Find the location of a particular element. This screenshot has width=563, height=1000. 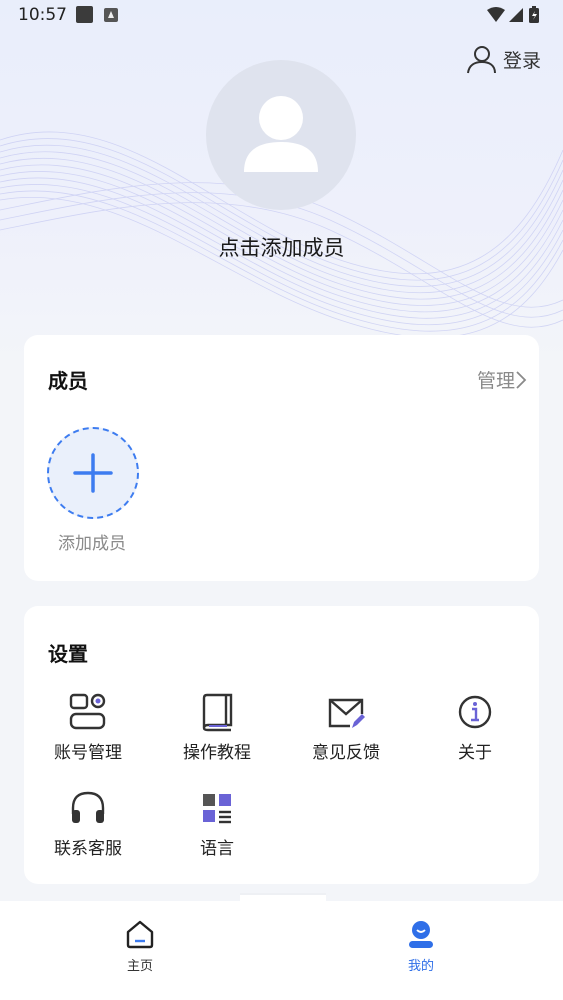

add-member-label: 添加成员 is located at coordinates (92, 544).